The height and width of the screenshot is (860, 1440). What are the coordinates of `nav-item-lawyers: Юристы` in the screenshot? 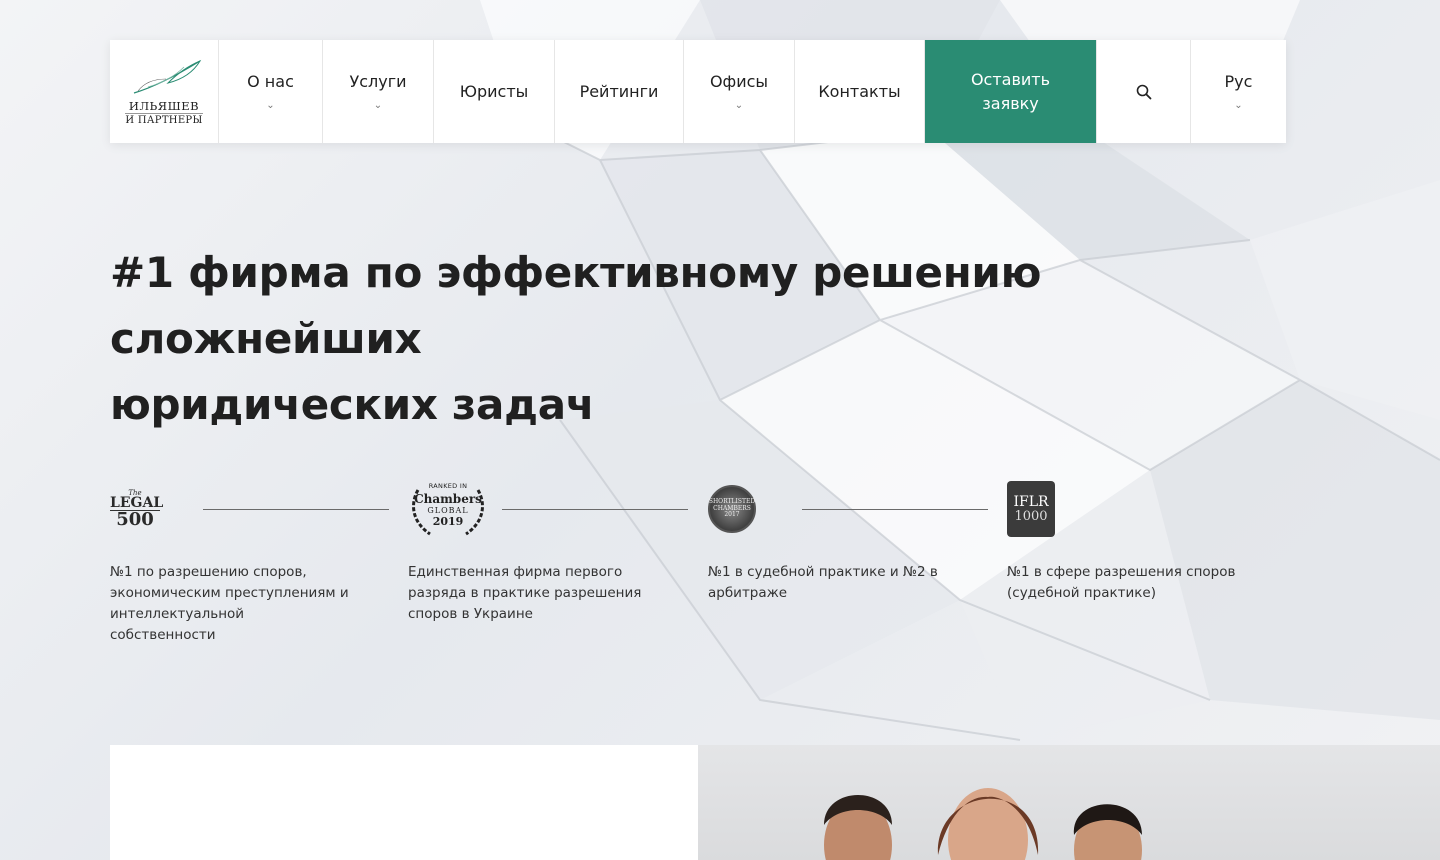 It's located at (494, 91).